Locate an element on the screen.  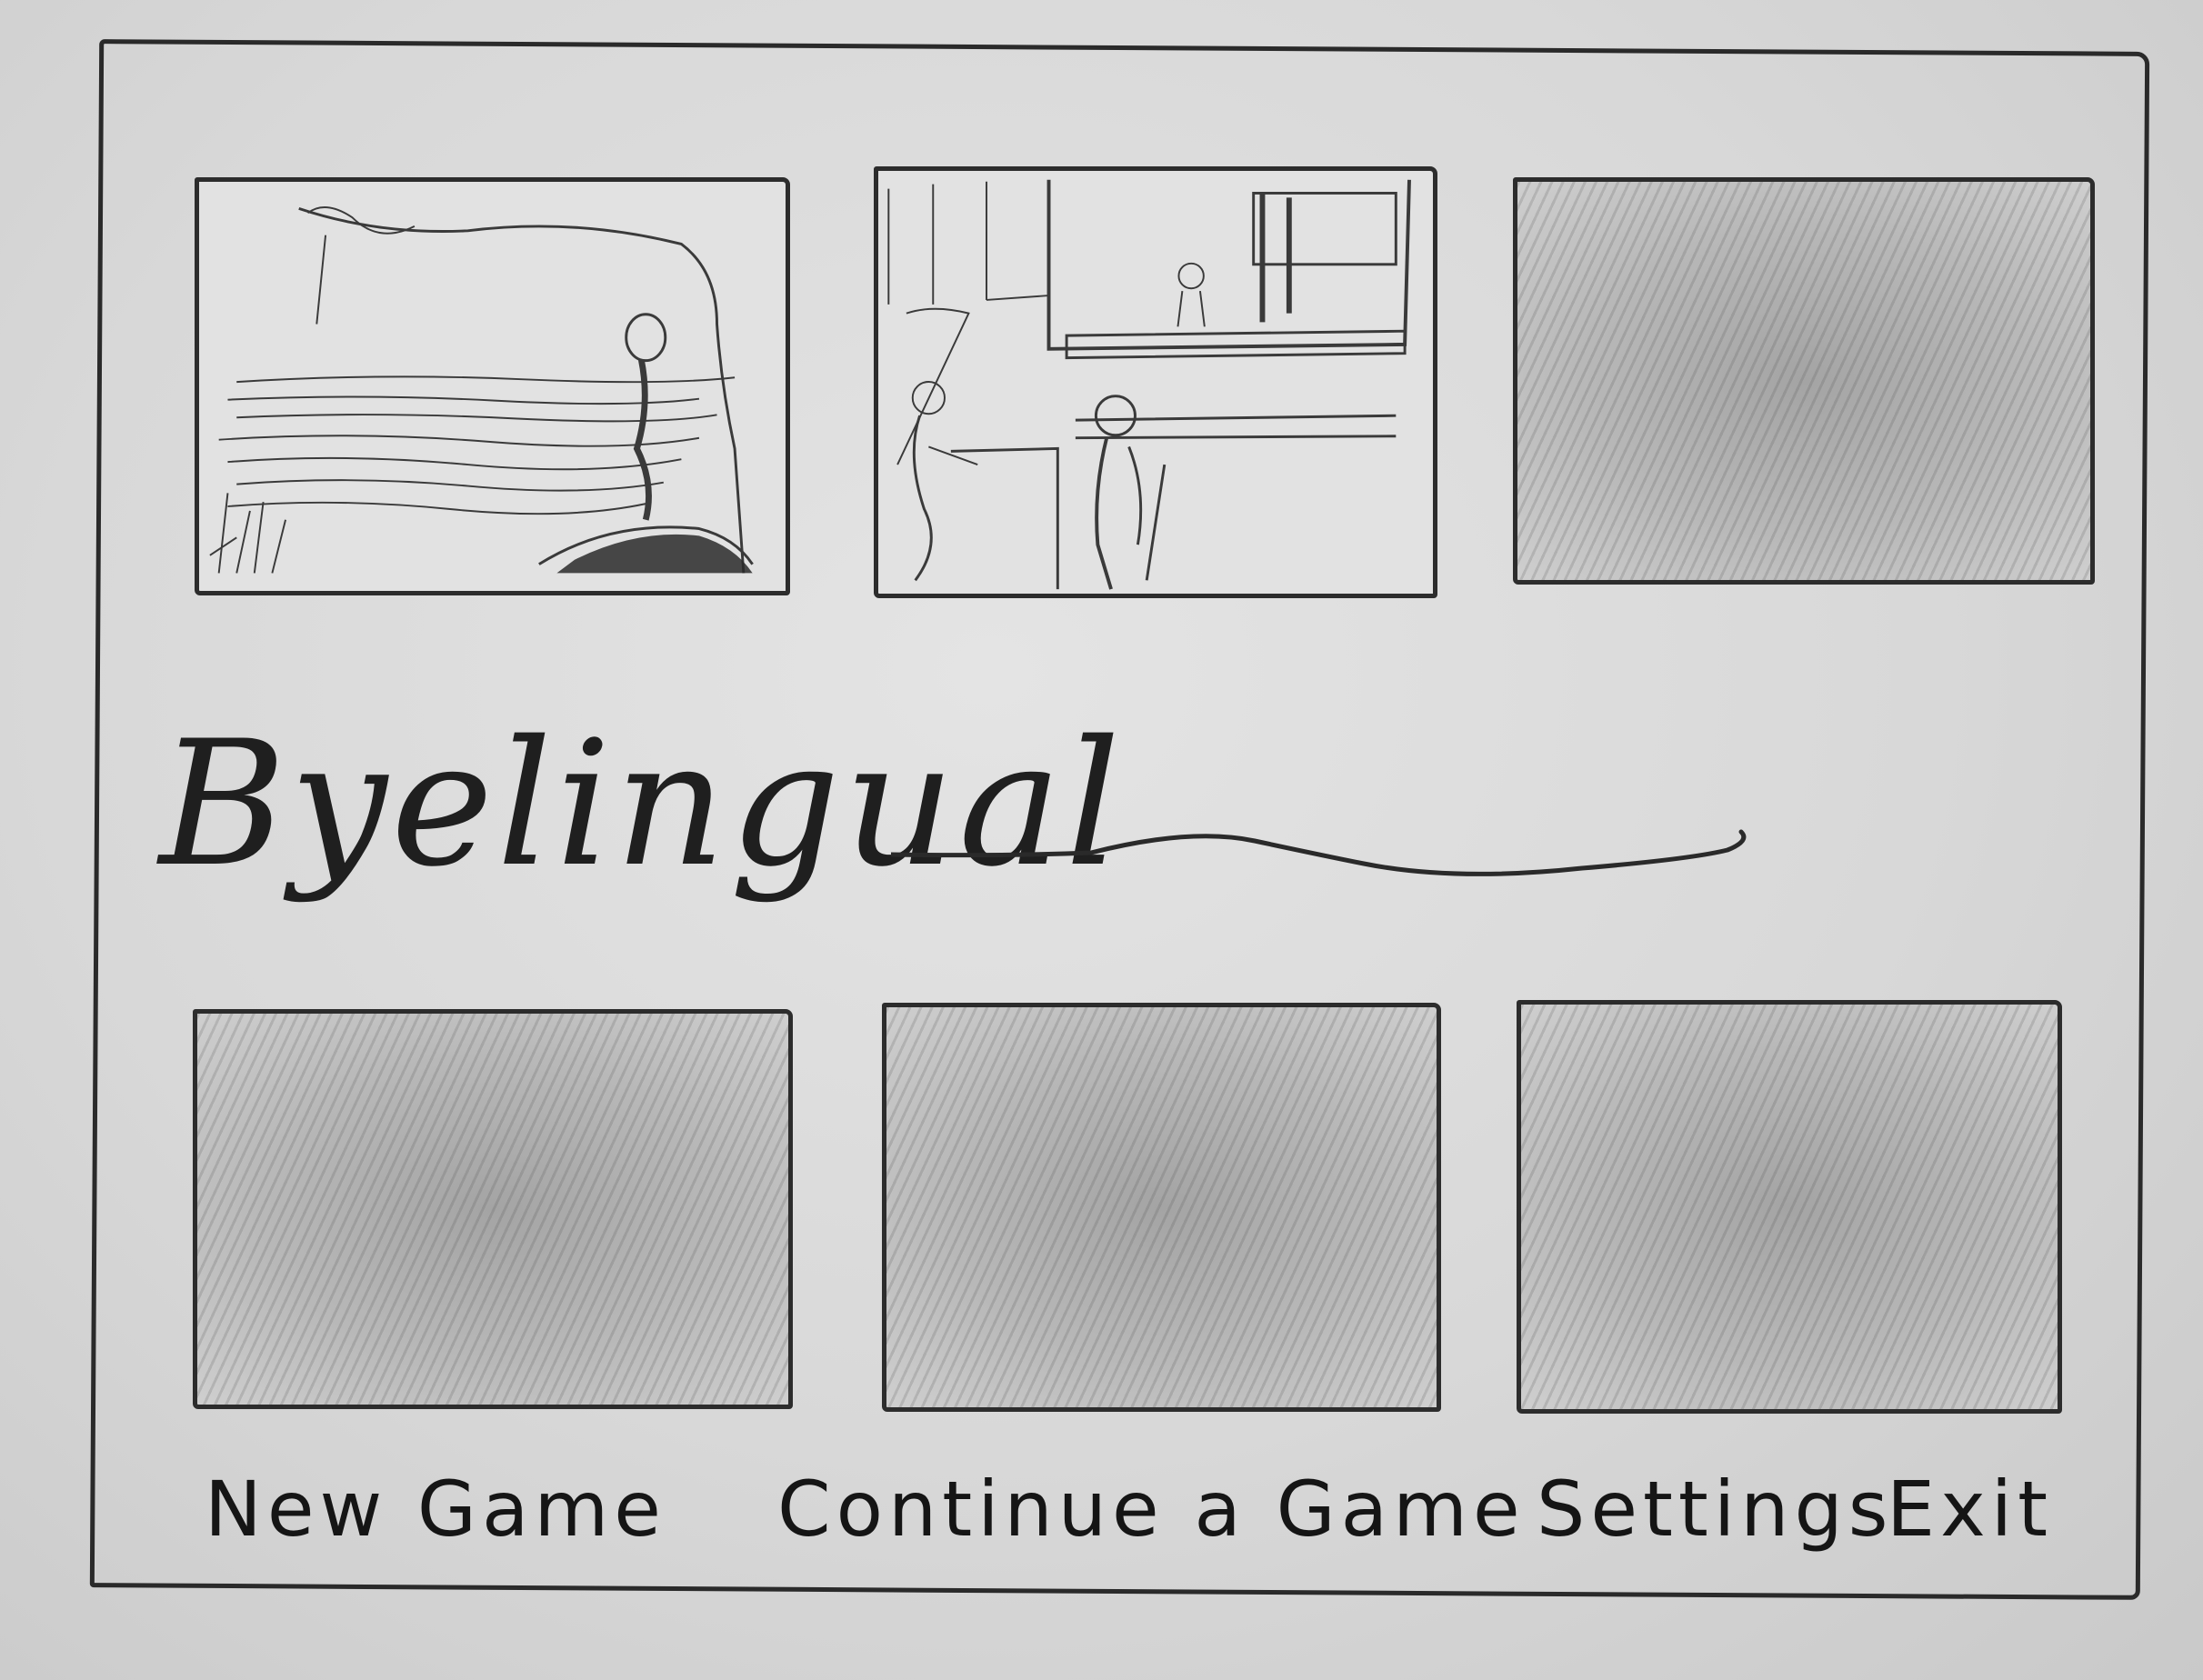
scene-thumbnail-cafe is located at coordinates (1155, 382).